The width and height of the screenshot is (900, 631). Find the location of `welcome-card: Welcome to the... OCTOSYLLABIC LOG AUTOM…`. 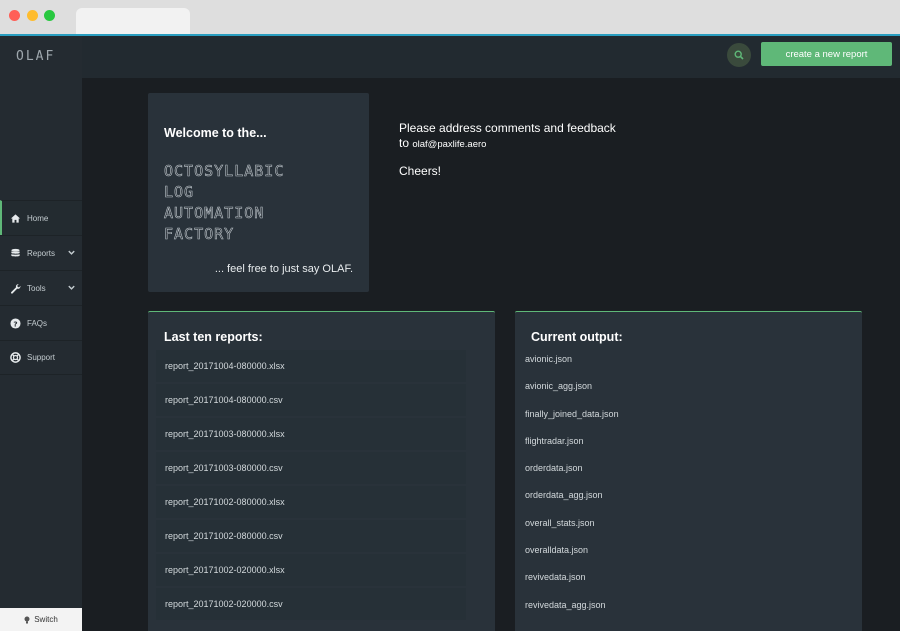

welcome-card: Welcome to the... OCTOSYLLABIC LOG AUTOM… is located at coordinates (258, 192).